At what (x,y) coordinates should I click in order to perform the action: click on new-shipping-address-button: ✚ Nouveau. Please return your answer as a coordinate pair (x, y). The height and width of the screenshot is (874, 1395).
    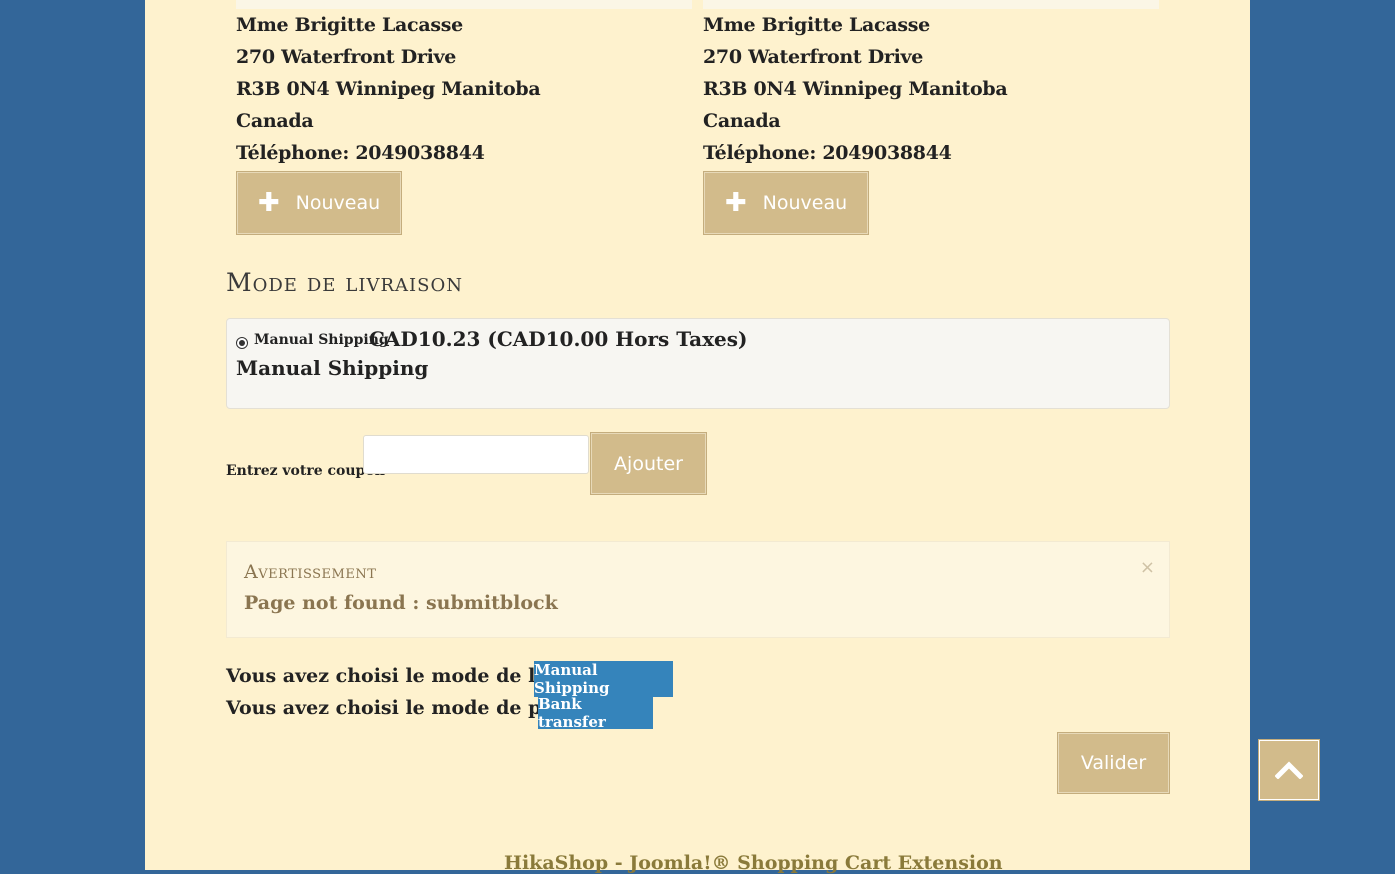
    Looking at the image, I should click on (786, 203).